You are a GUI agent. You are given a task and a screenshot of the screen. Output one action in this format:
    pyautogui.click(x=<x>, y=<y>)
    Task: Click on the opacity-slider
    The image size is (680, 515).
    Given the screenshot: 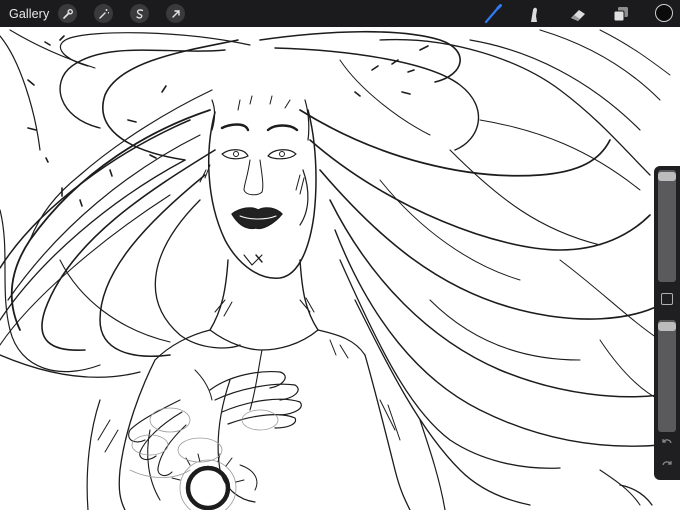 What is the action you would take?
    pyautogui.click(x=667, y=376)
    